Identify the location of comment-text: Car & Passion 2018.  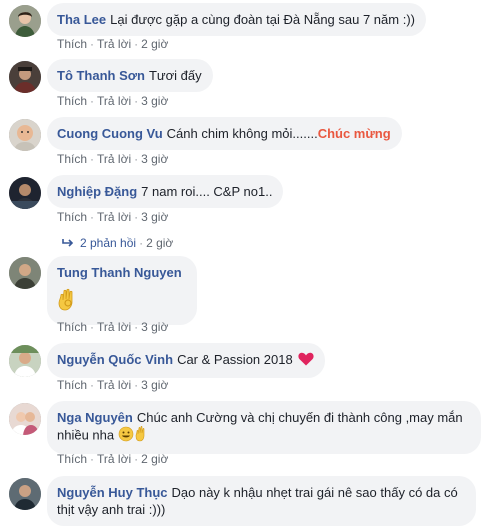
(235, 359).